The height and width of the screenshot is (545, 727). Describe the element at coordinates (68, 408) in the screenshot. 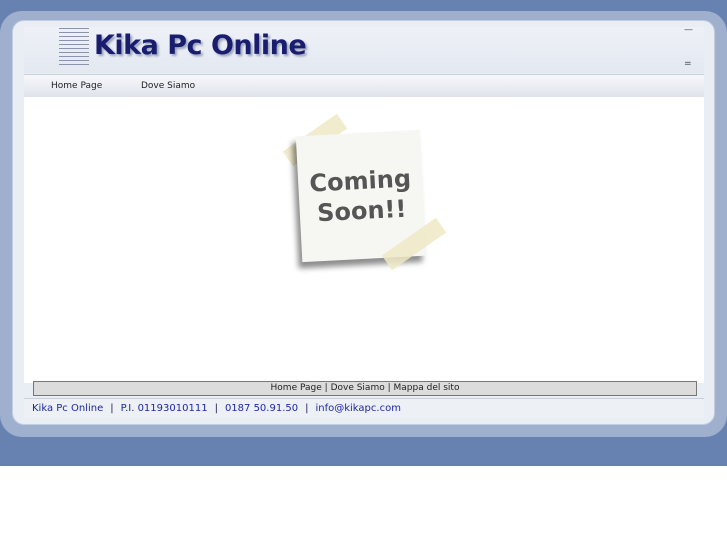

I see `footer-company-name: Kika Pc Online` at that location.